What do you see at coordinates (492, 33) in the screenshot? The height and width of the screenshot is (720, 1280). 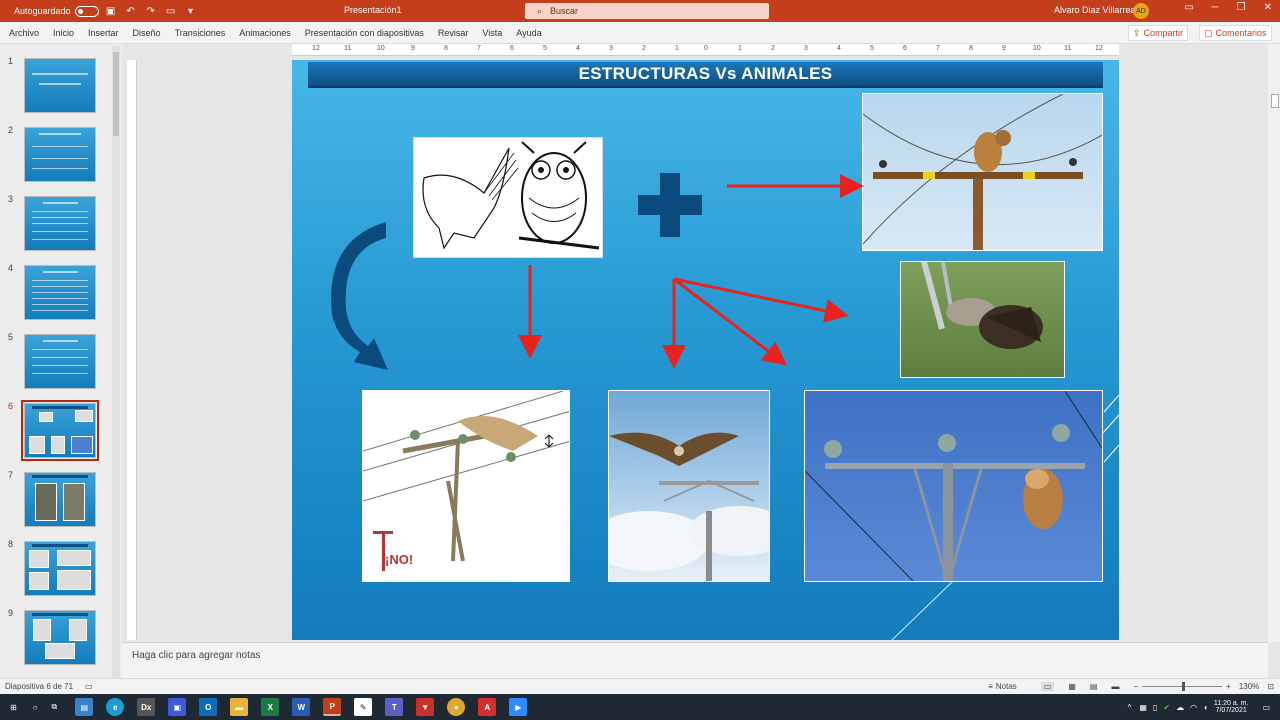 I see `tab-vista: Vista` at bounding box center [492, 33].